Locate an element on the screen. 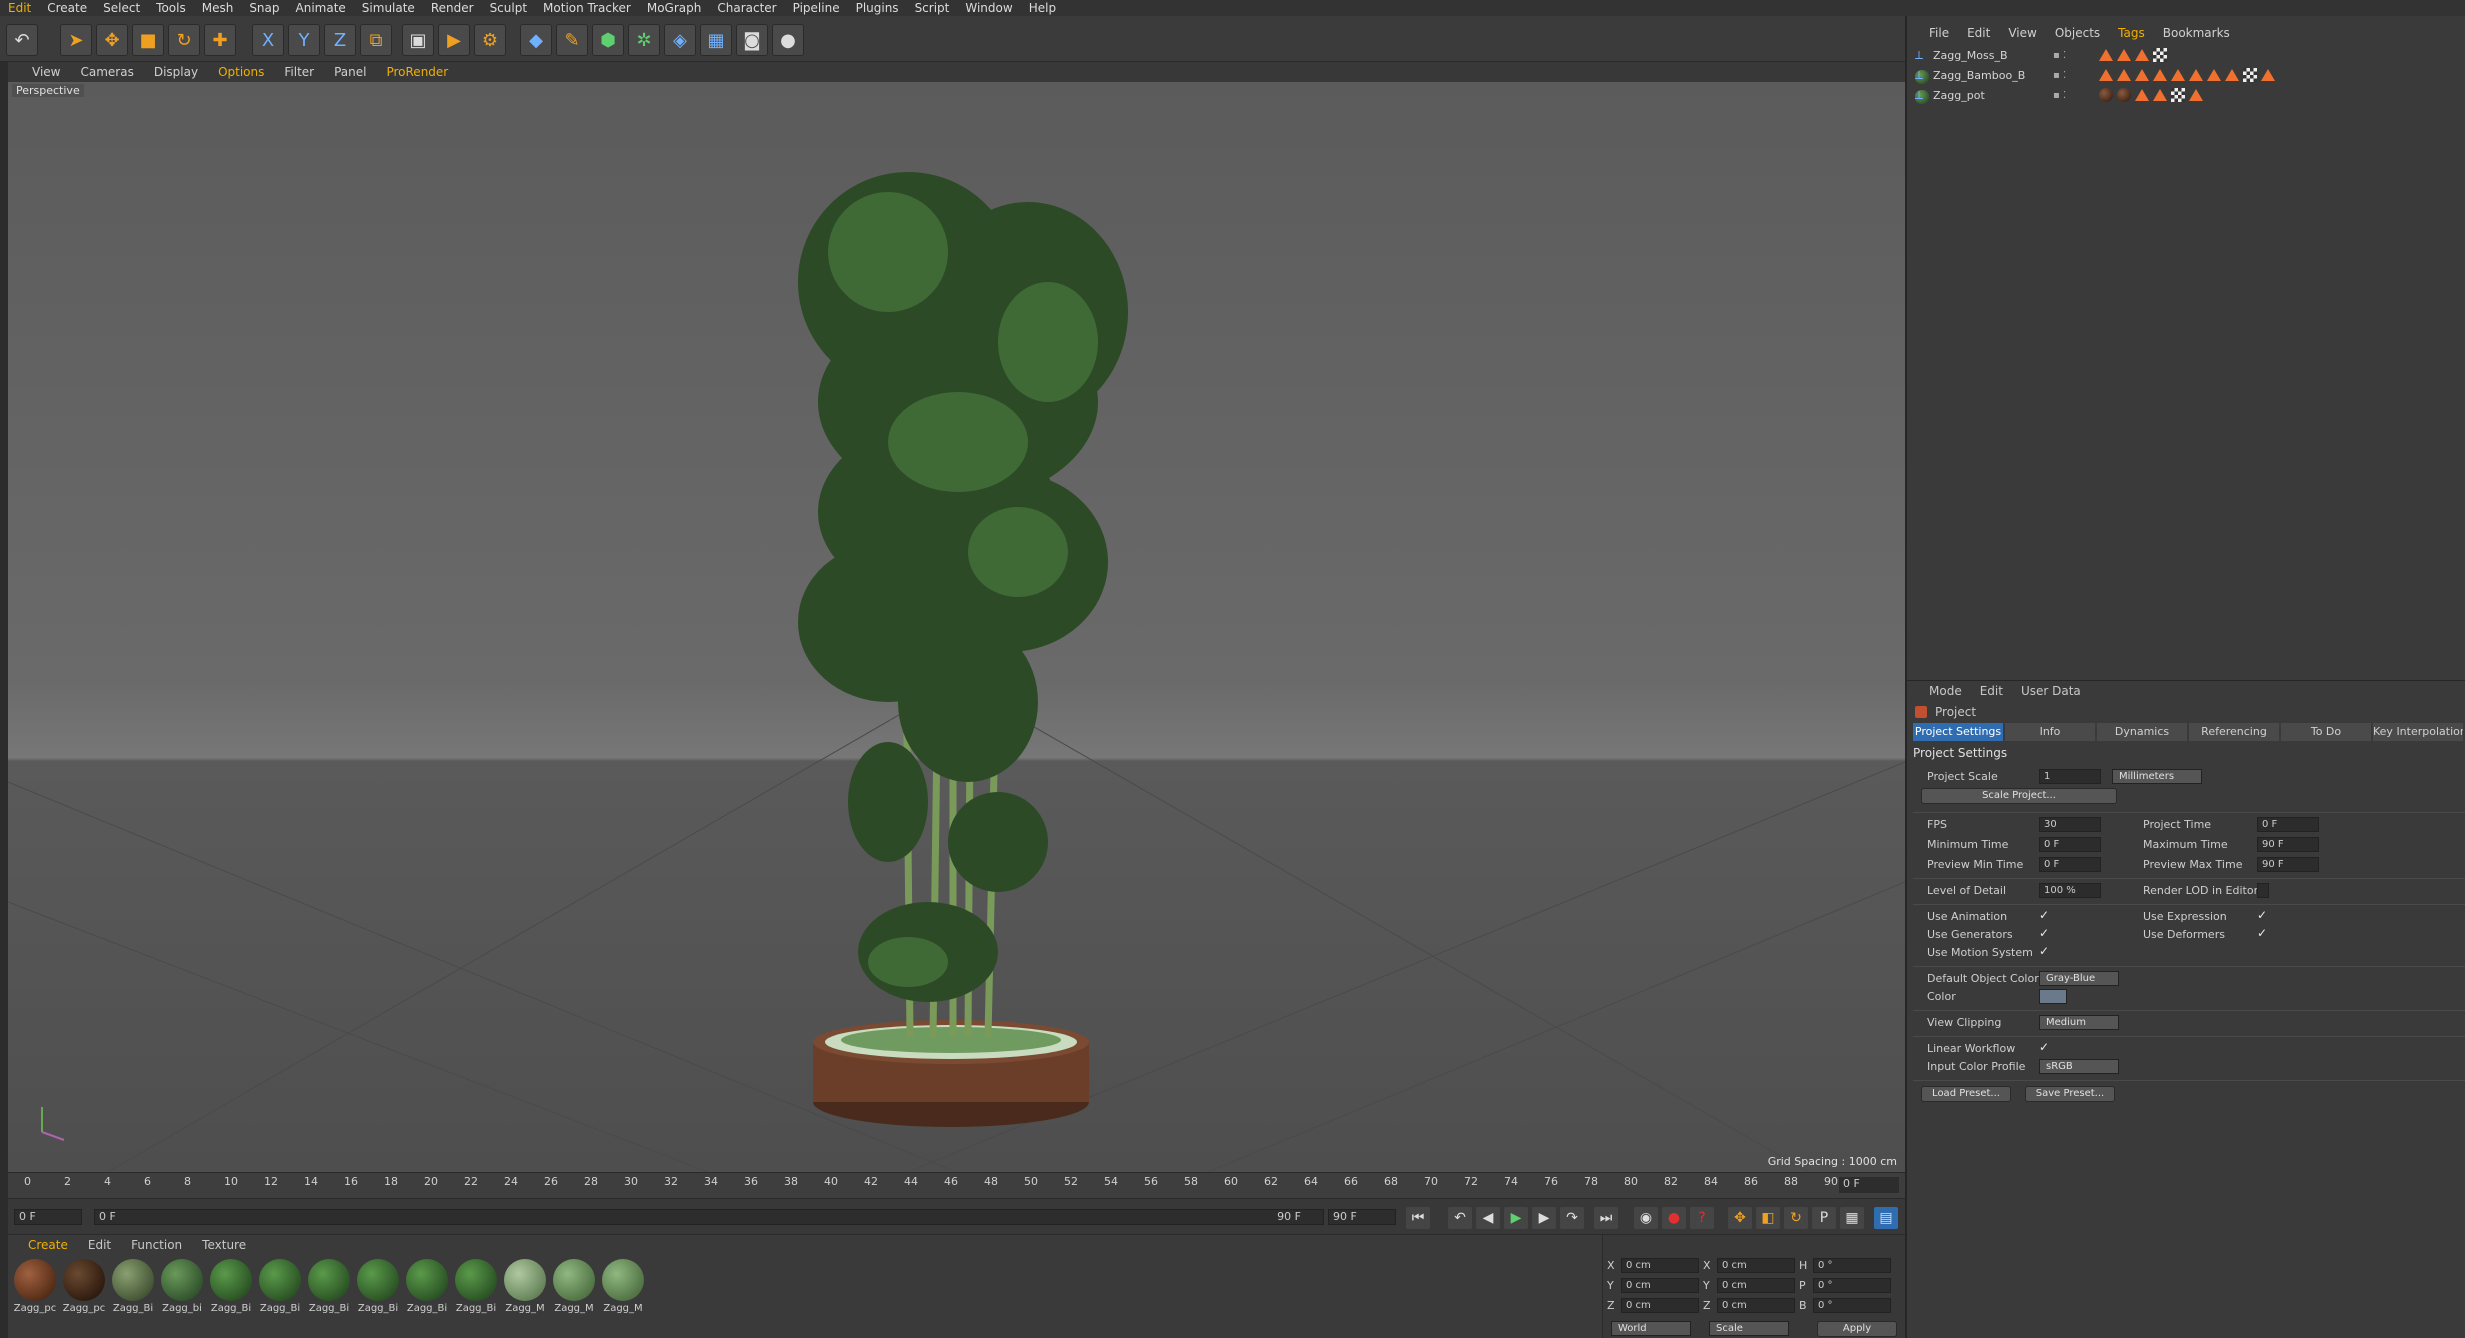 Image resolution: width=2465 pixels, height=1338 pixels. level-of-detail-field: 100 % is located at coordinates (2070, 890).